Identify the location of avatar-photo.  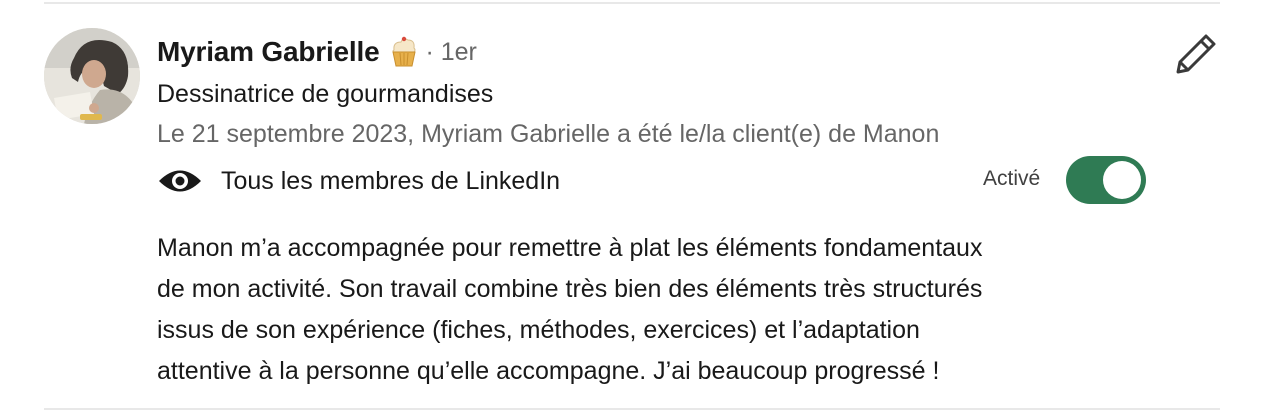
(92, 76).